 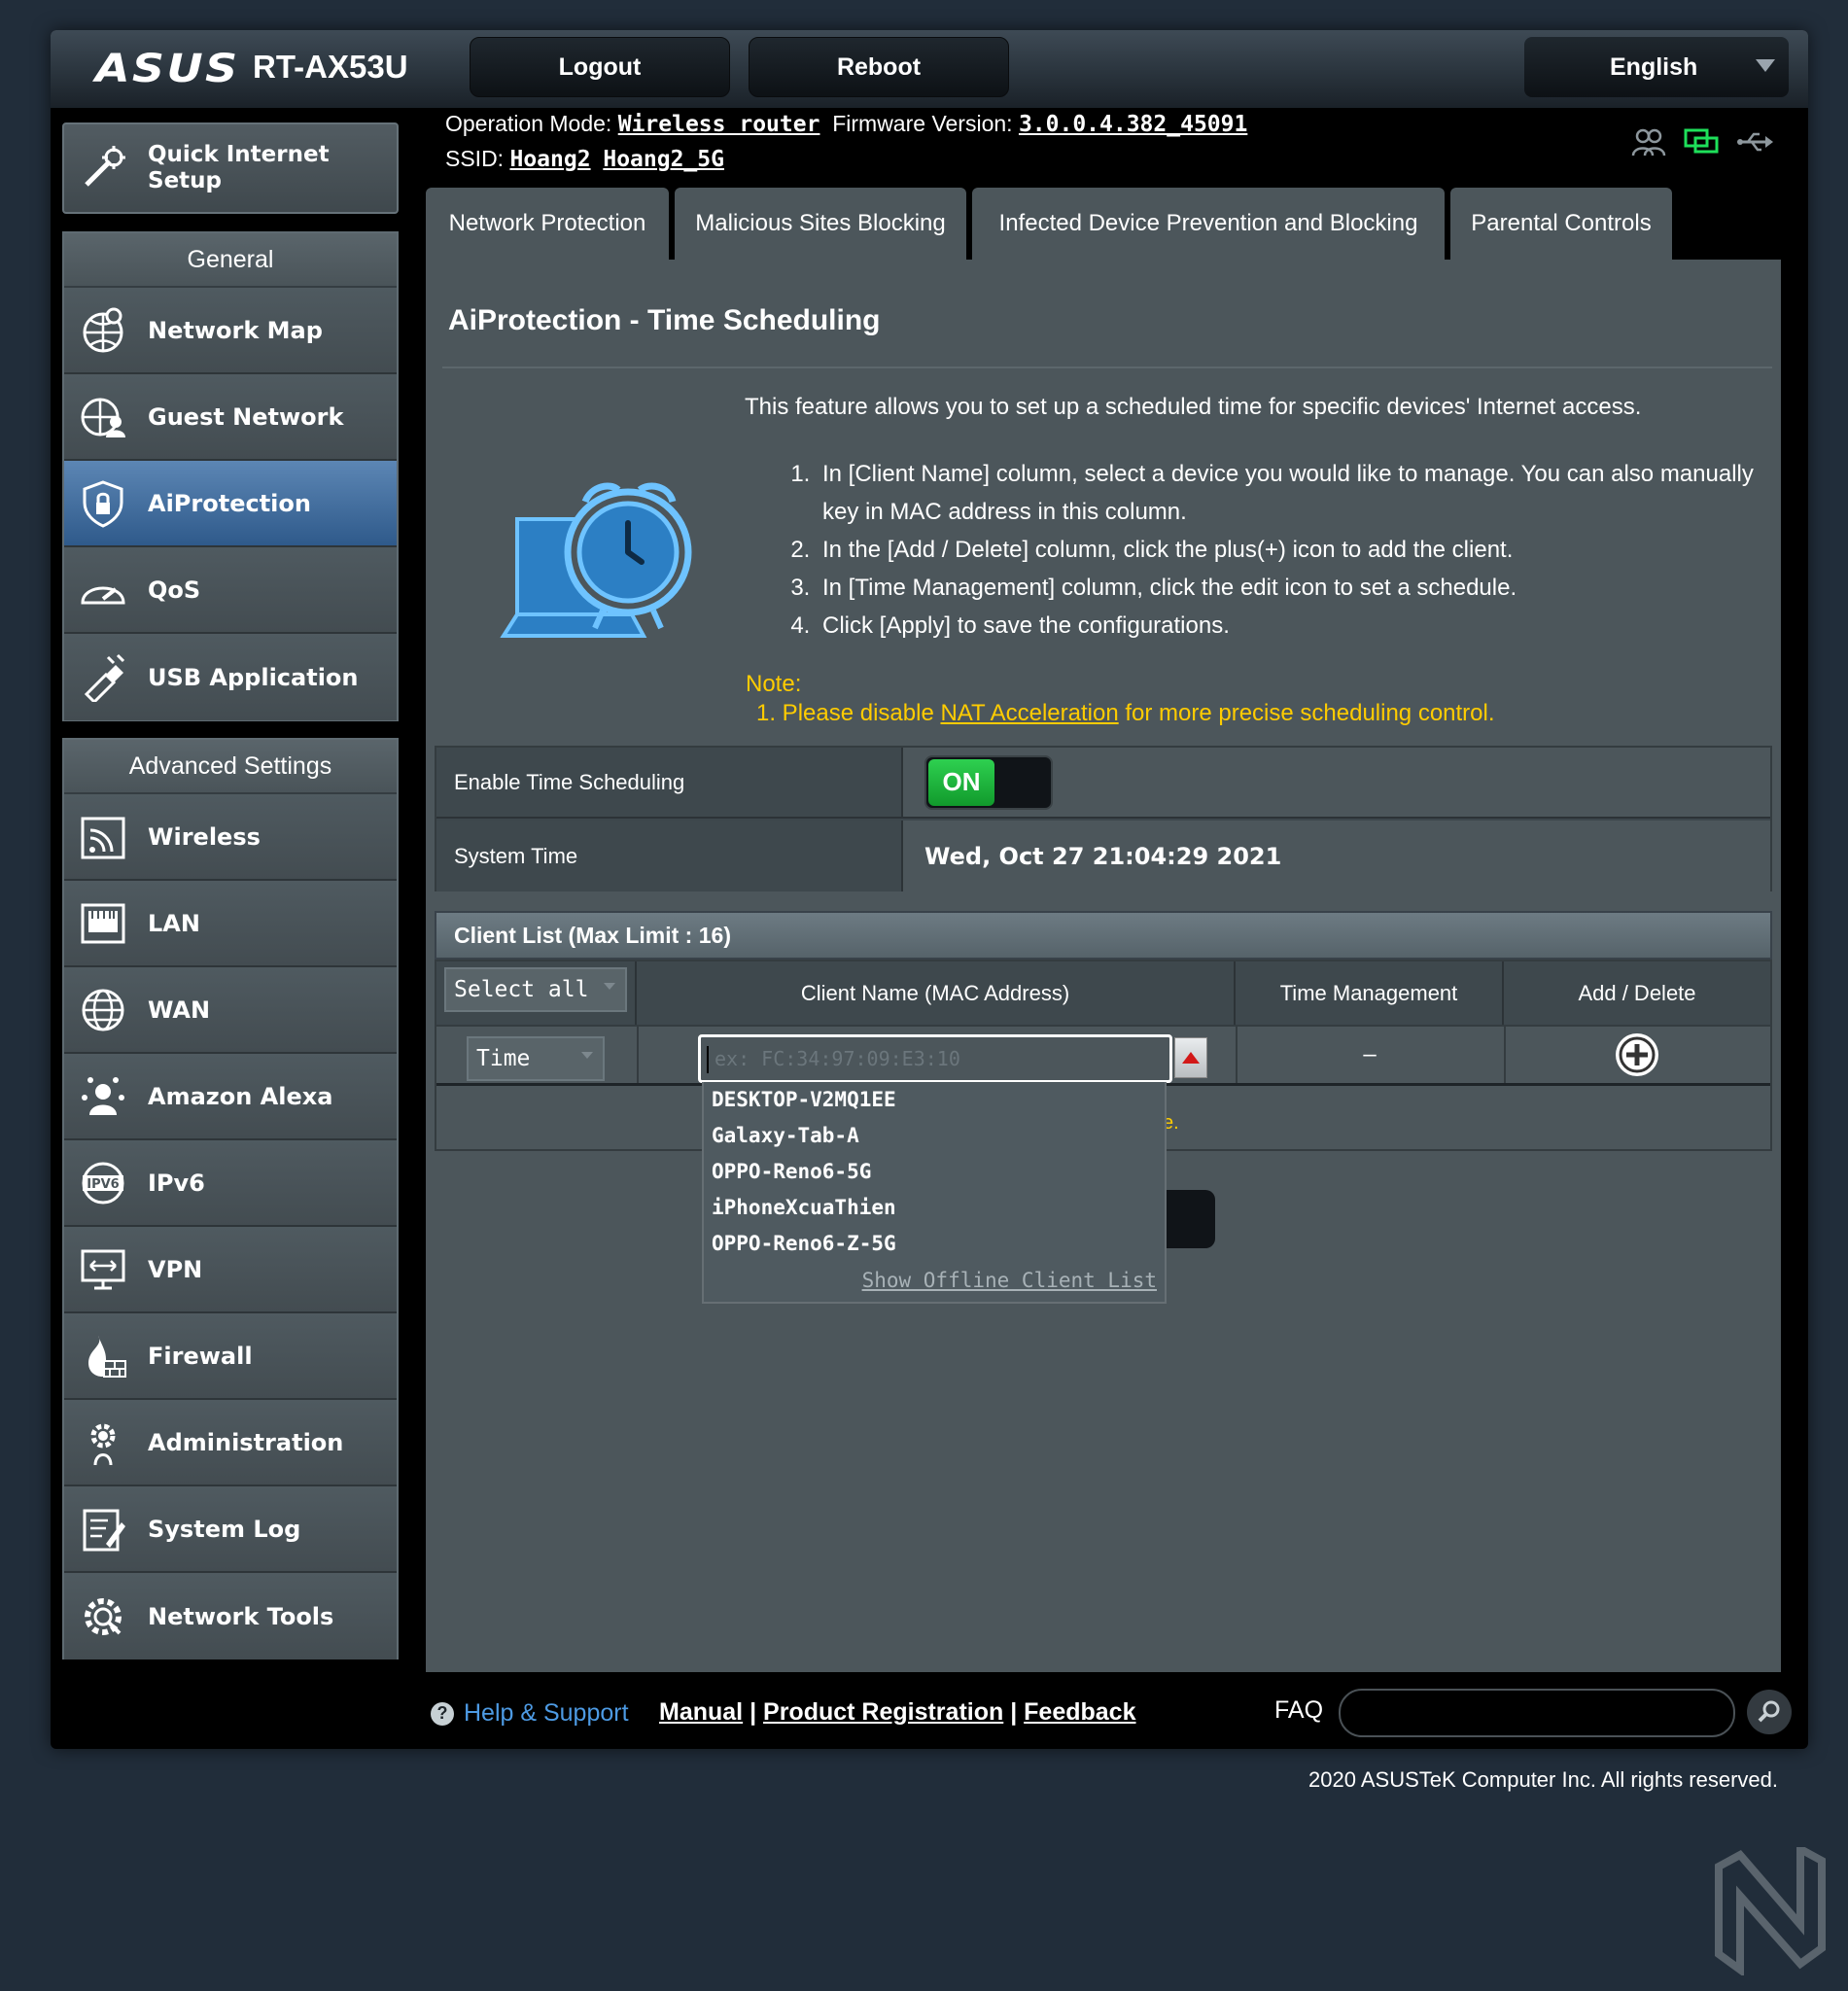 What do you see at coordinates (230, 1183) in the screenshot?
I see `sidebar-item-ipv6: IPV6 IPv6` at bounding box center [230, 1183].